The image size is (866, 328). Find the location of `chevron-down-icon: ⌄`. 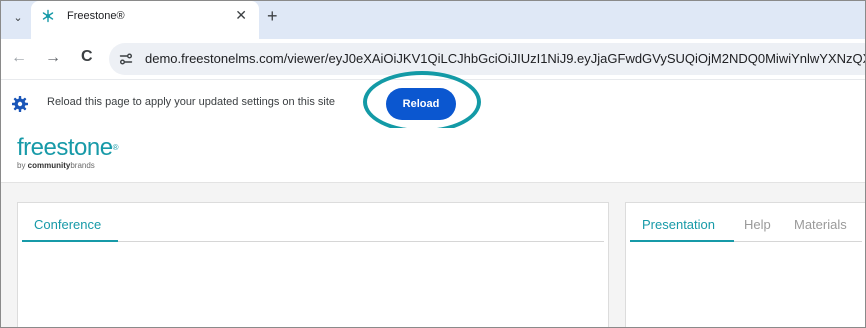

chevron-down-icon: ⌄ is located at coordinates (18, 17).